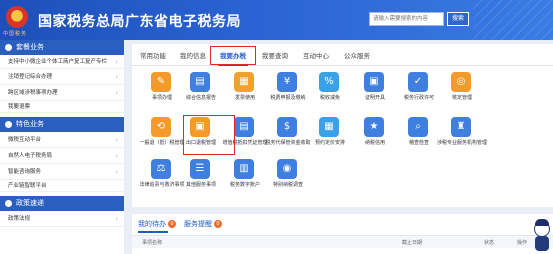  I want to click on todo-count-badge: 0, so click(172, 224).